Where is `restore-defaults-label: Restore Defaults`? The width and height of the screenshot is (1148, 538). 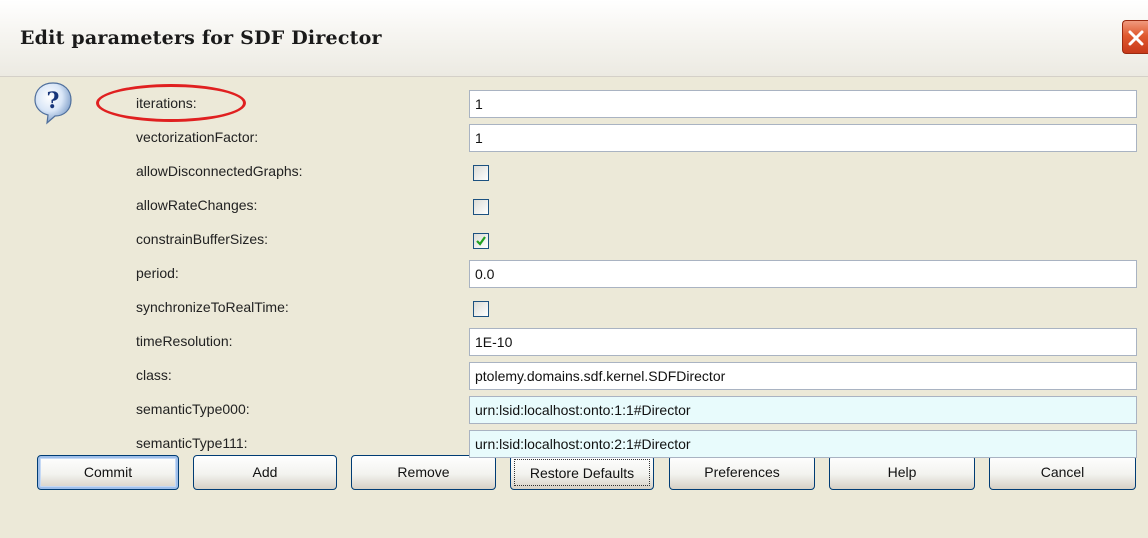 restore-defaults-label: Restore Defaults is located at coordinates (582, 472).